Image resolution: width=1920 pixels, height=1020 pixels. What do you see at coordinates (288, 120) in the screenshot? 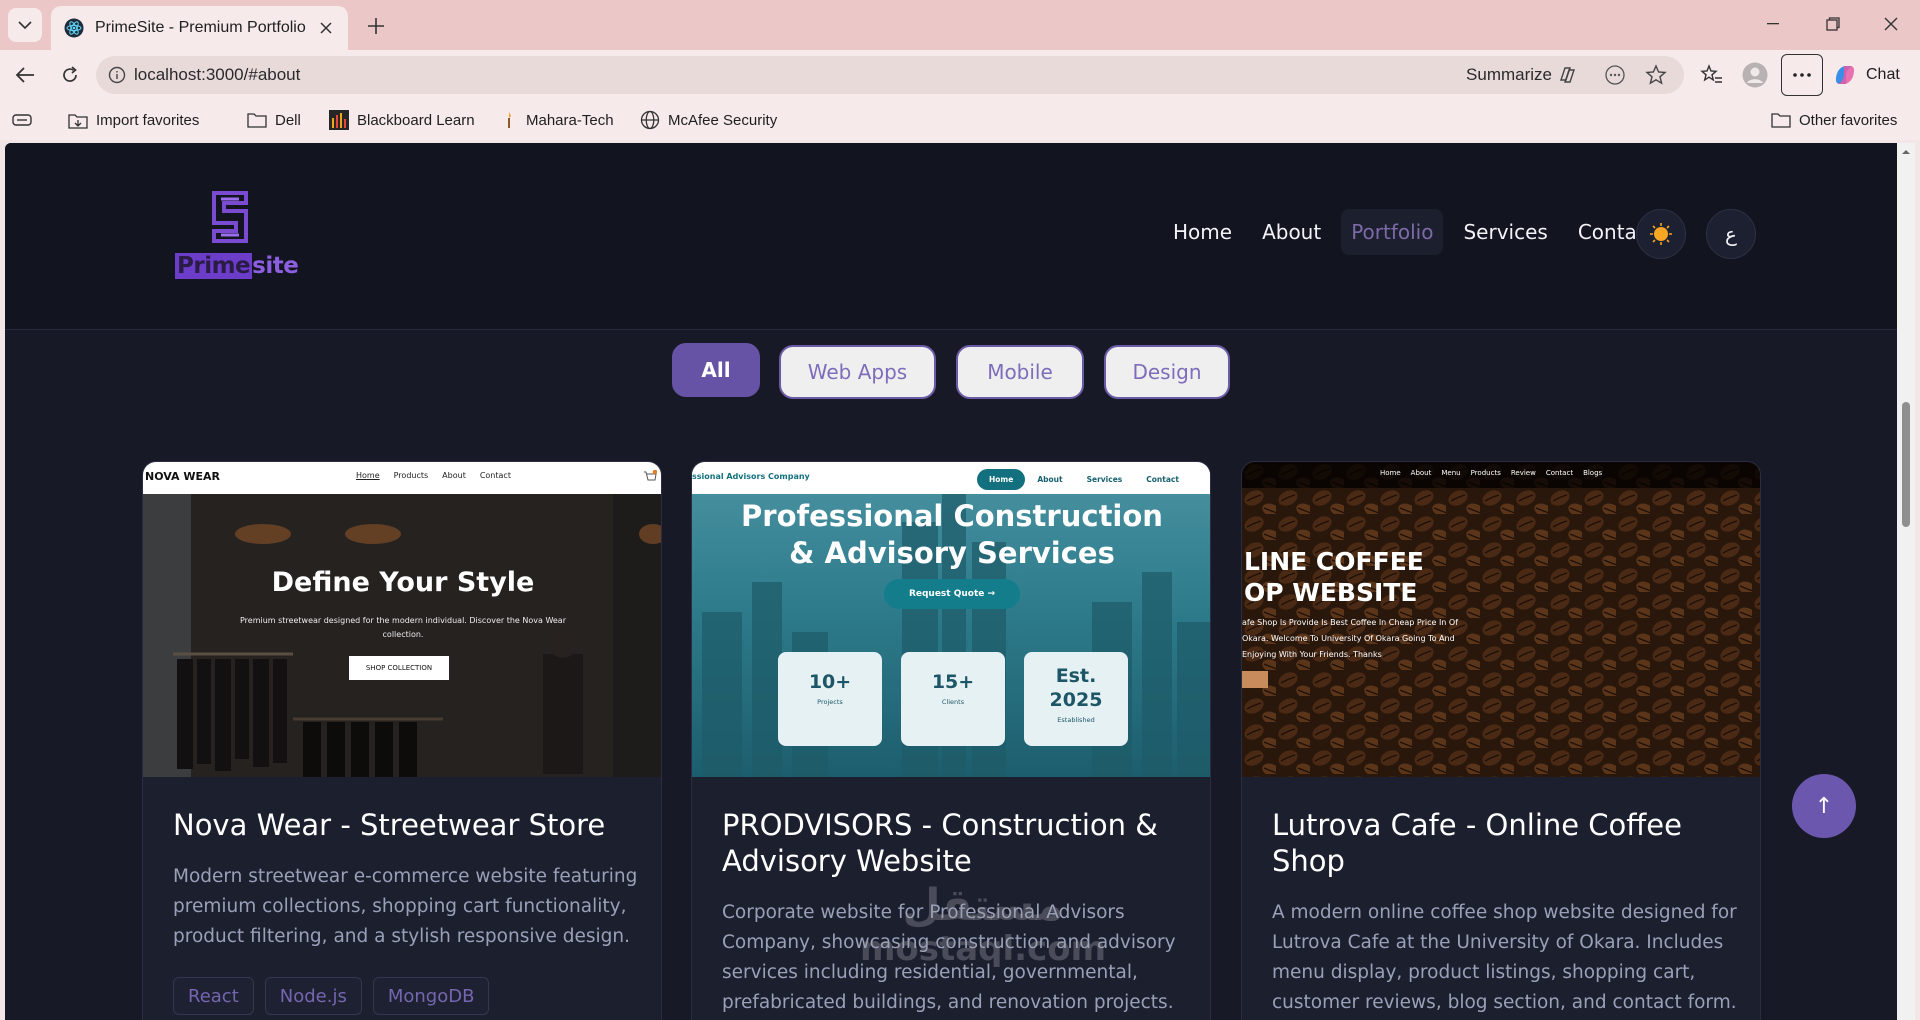
I see `bookmark-label: Dell` at bounding box center [288, 120].